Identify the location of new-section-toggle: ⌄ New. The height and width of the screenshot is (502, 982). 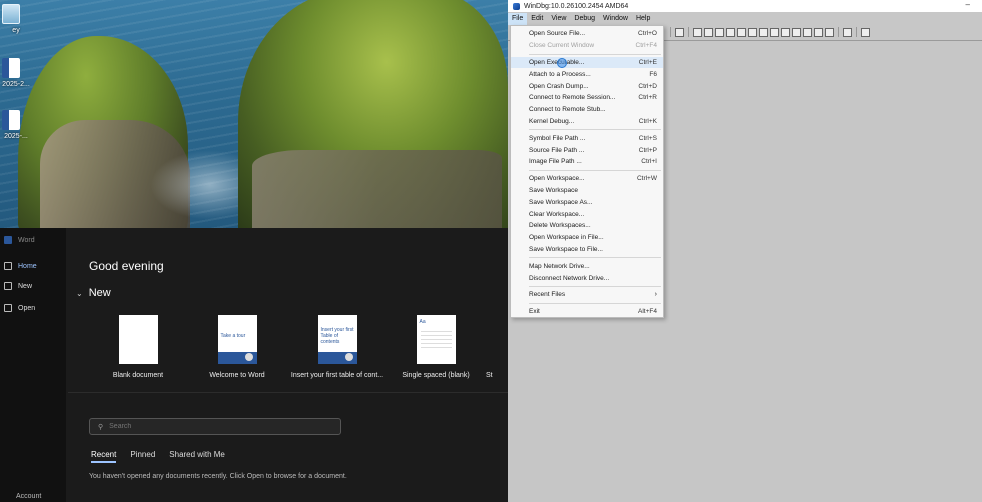
(93, 293).